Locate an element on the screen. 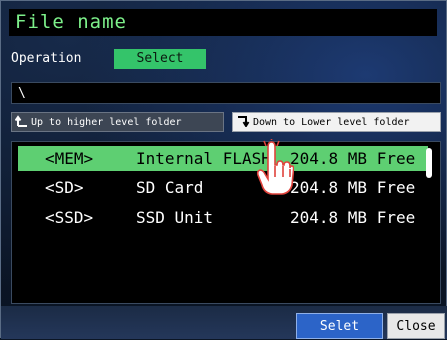 The width and height of the screenshot is (447, 340). list-item: <SD> SD Card 204.8 MB Free is located at coordinates (223, 187).